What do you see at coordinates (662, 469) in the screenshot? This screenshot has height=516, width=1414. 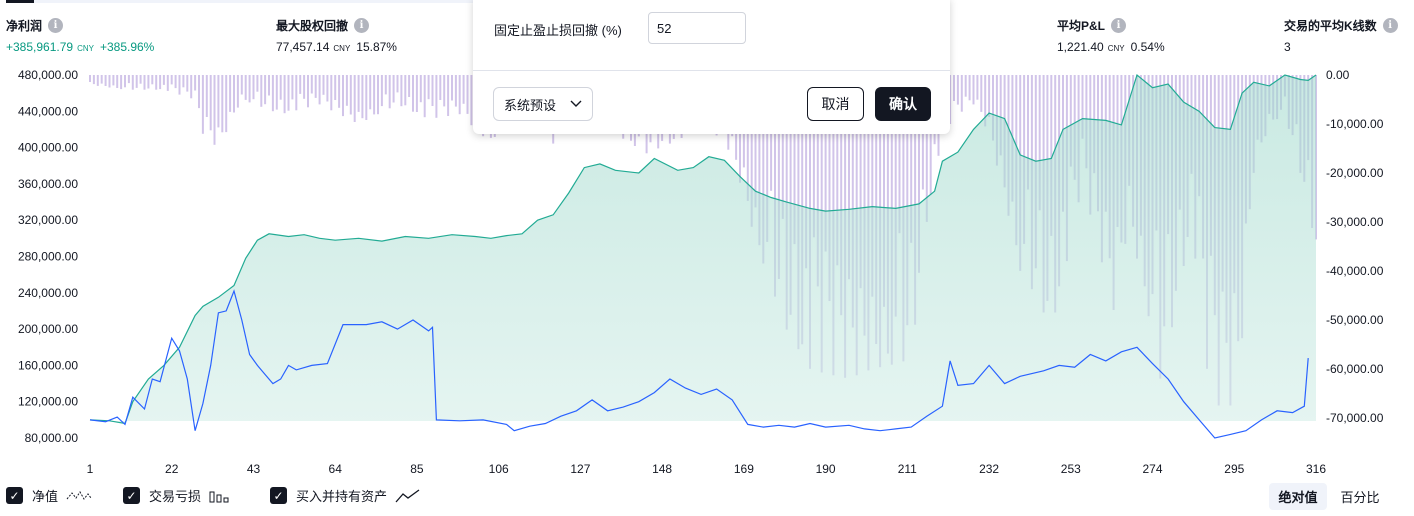 I see `x-axis-tick: 148` at bounding box center [662, 469].